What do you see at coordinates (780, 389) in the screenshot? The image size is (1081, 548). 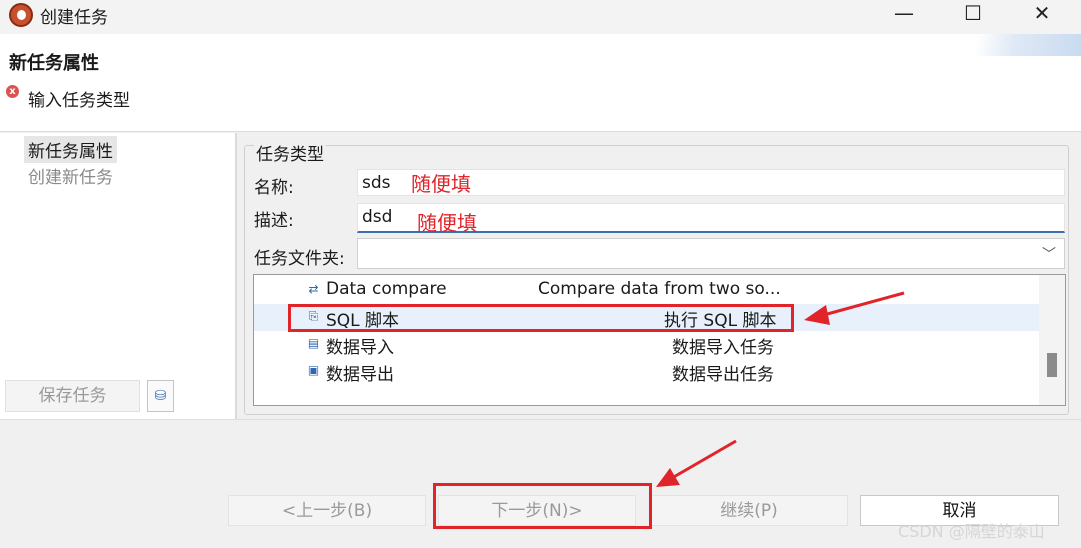 I see `annotation-arrows` at bounding box center [780, 389].